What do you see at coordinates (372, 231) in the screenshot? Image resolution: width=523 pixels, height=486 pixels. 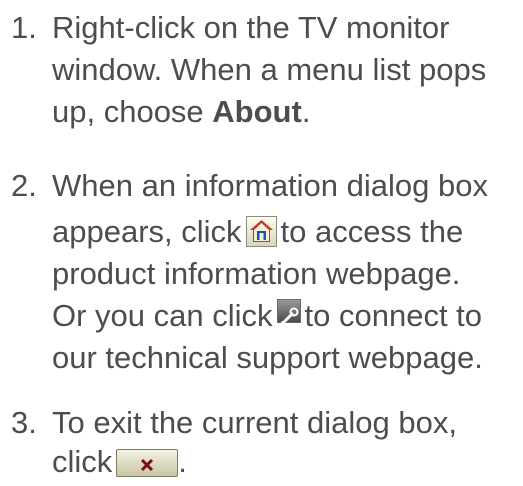 I see `step-2-line-2-end: to access the` at bounding box center [372, 231].